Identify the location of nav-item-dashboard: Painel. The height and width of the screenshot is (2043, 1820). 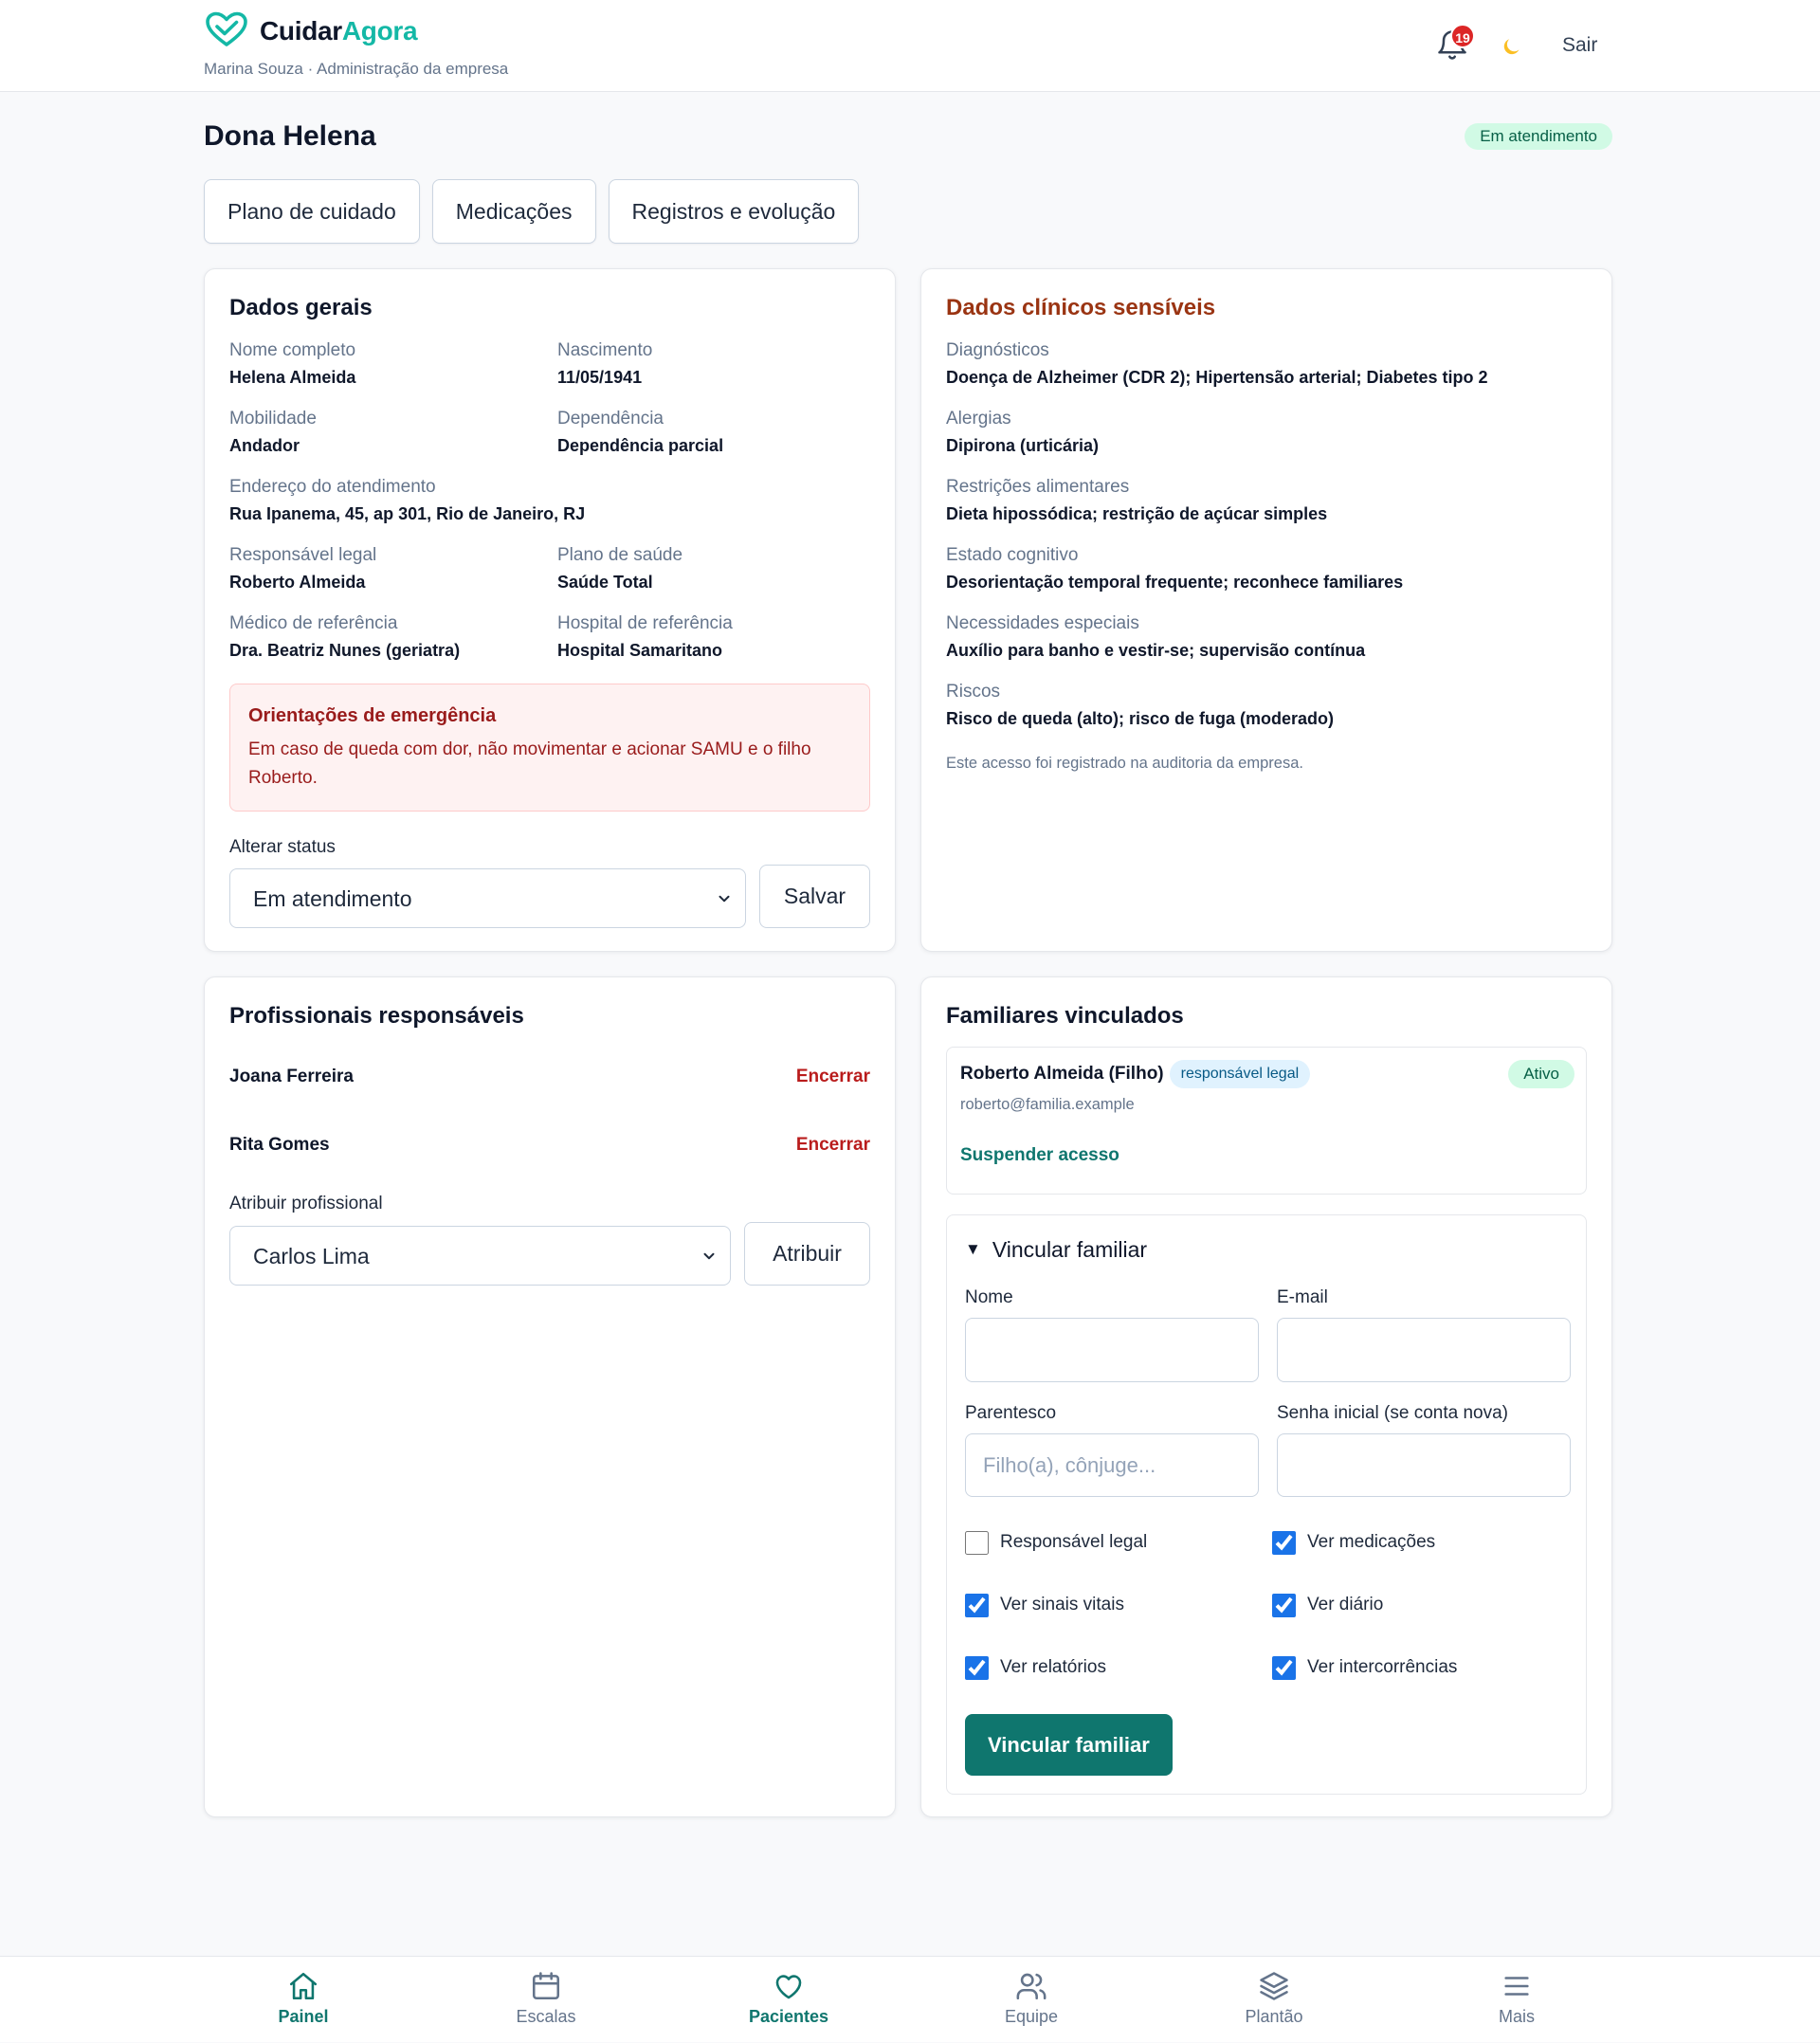
(303, 2000).